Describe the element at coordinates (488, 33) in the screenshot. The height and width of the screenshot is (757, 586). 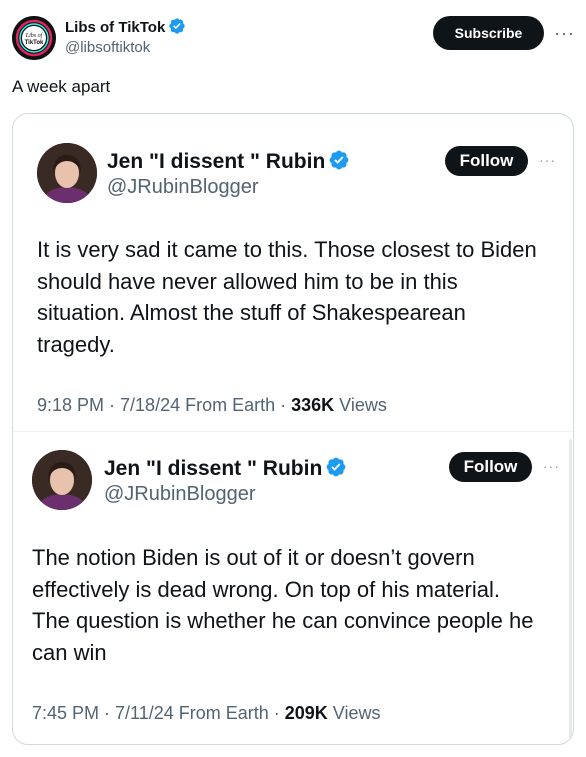
I see `subscribe-button: Subscribe` at that location.